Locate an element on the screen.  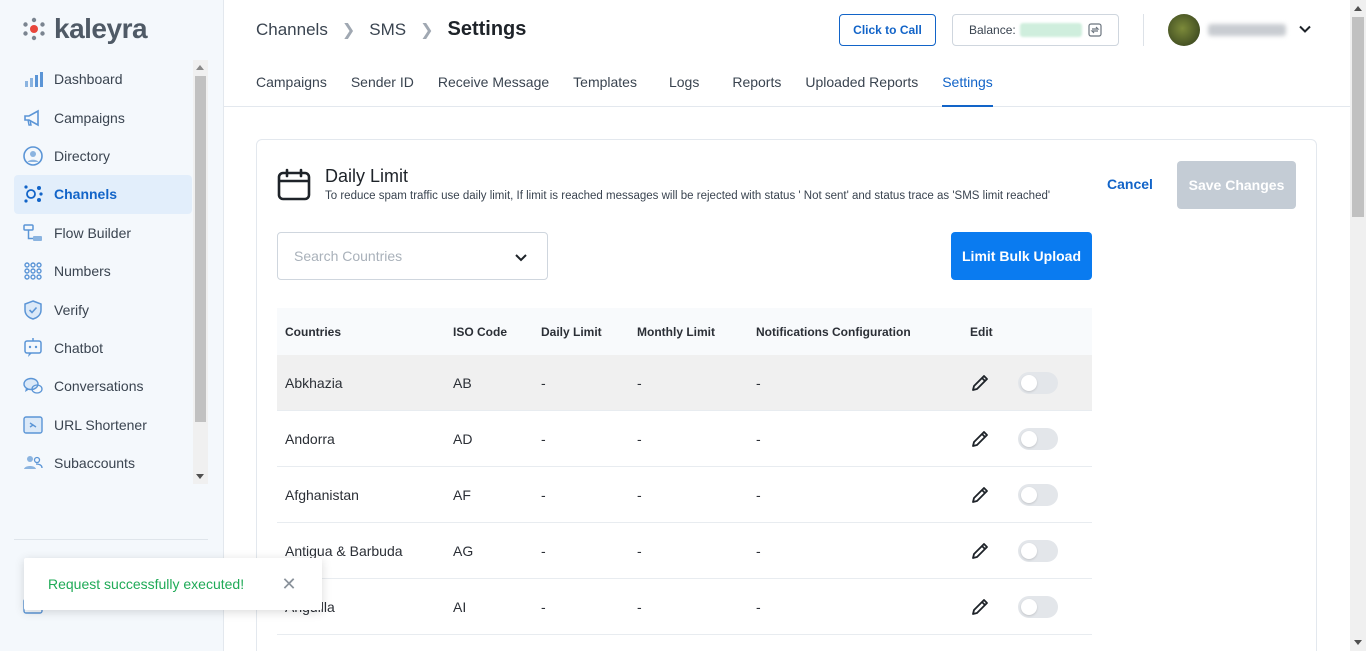
sidebar-item-dashboard: Dashboard is located at coordinates (103, 79).